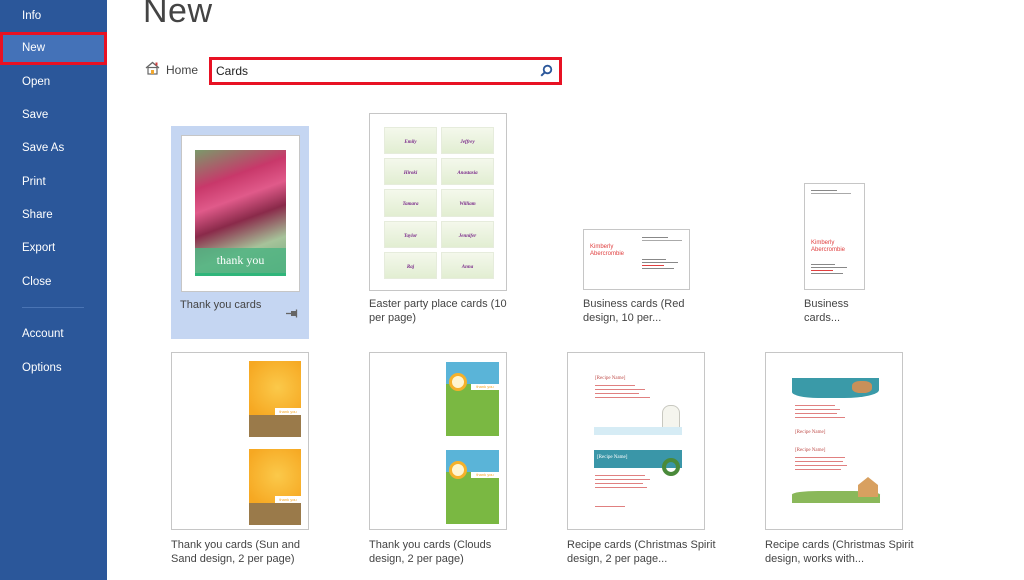  Describe the element at coordinates (53, 48) in the screenshot. I see `nav-new: New` at that location.